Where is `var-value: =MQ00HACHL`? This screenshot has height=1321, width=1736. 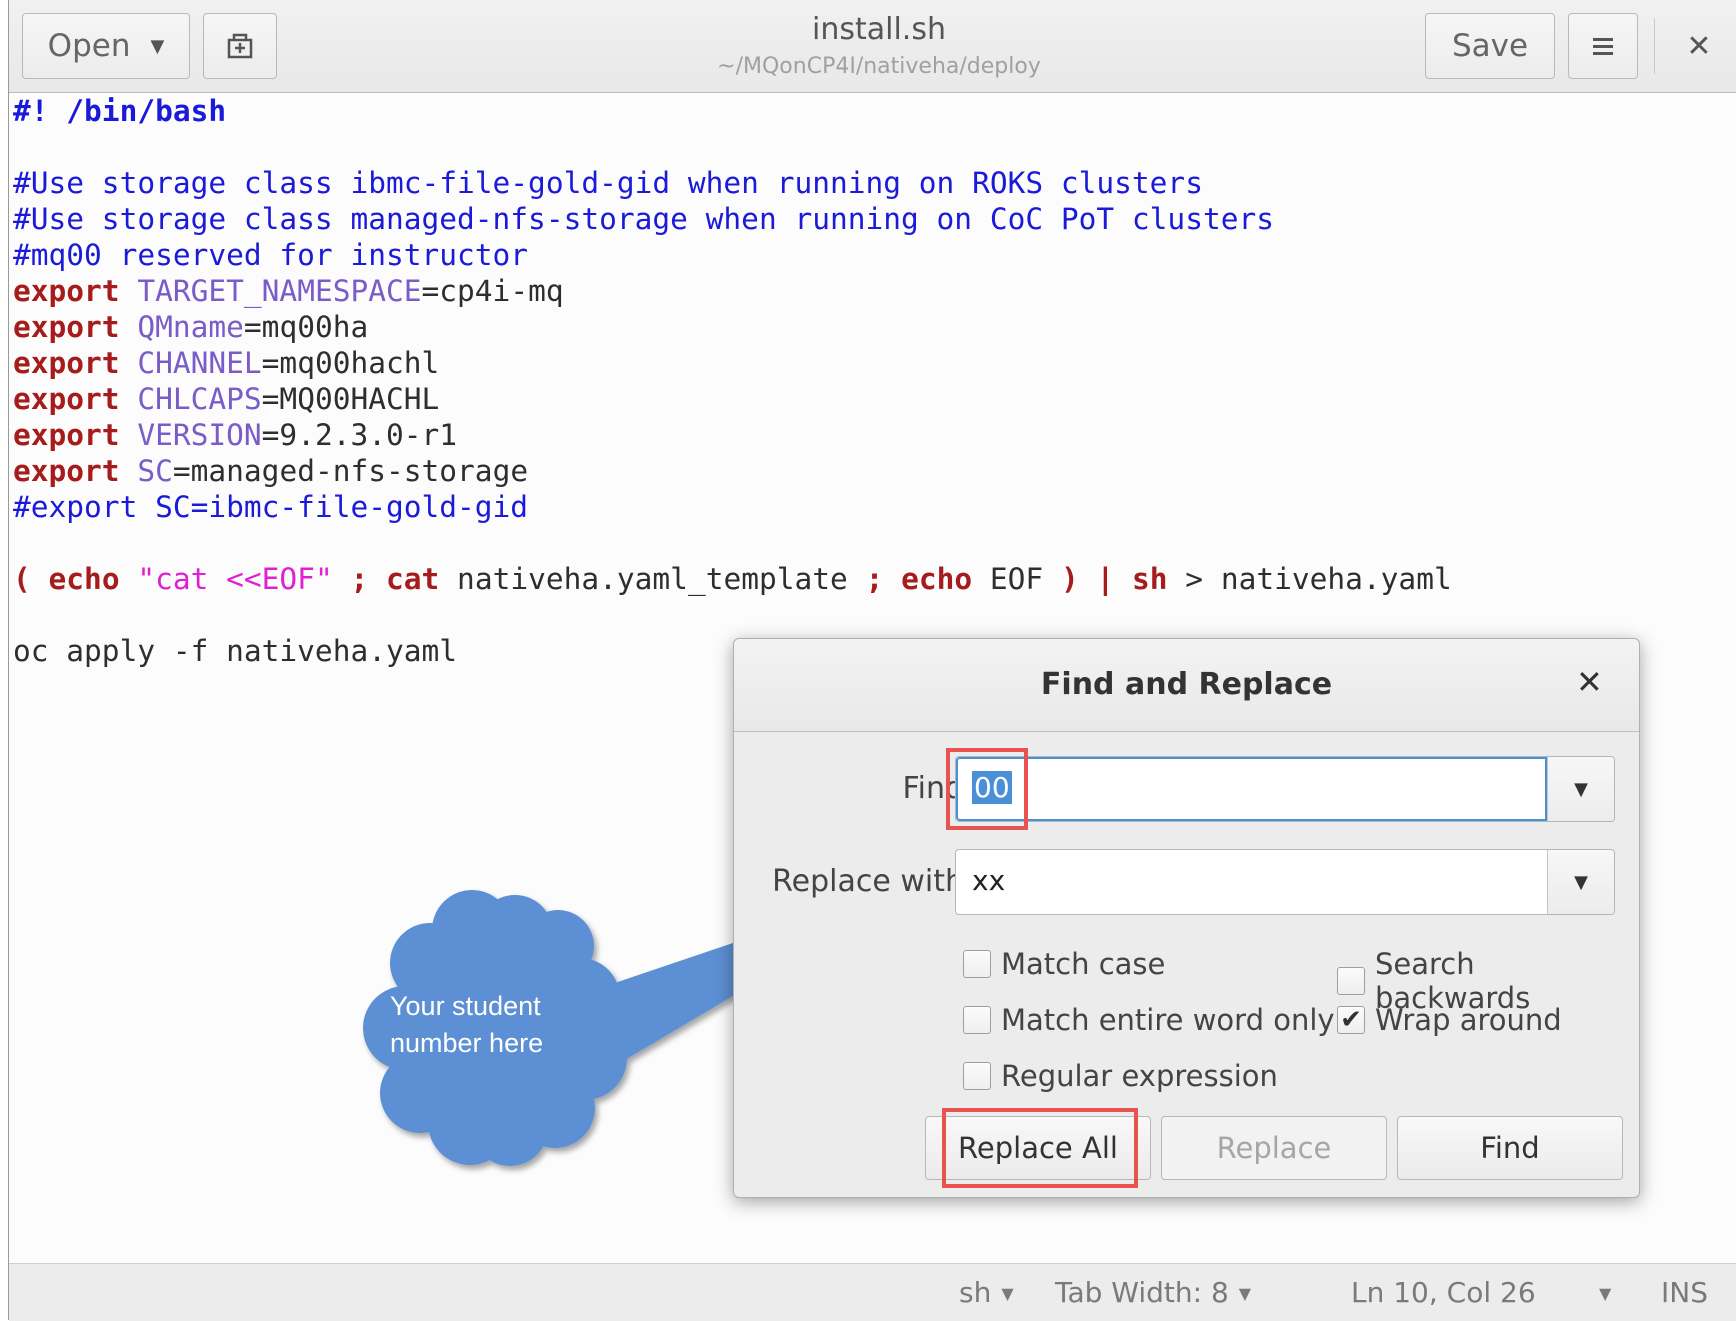 var-value: =MQ00HACHL is located at coordinates (350, 399).